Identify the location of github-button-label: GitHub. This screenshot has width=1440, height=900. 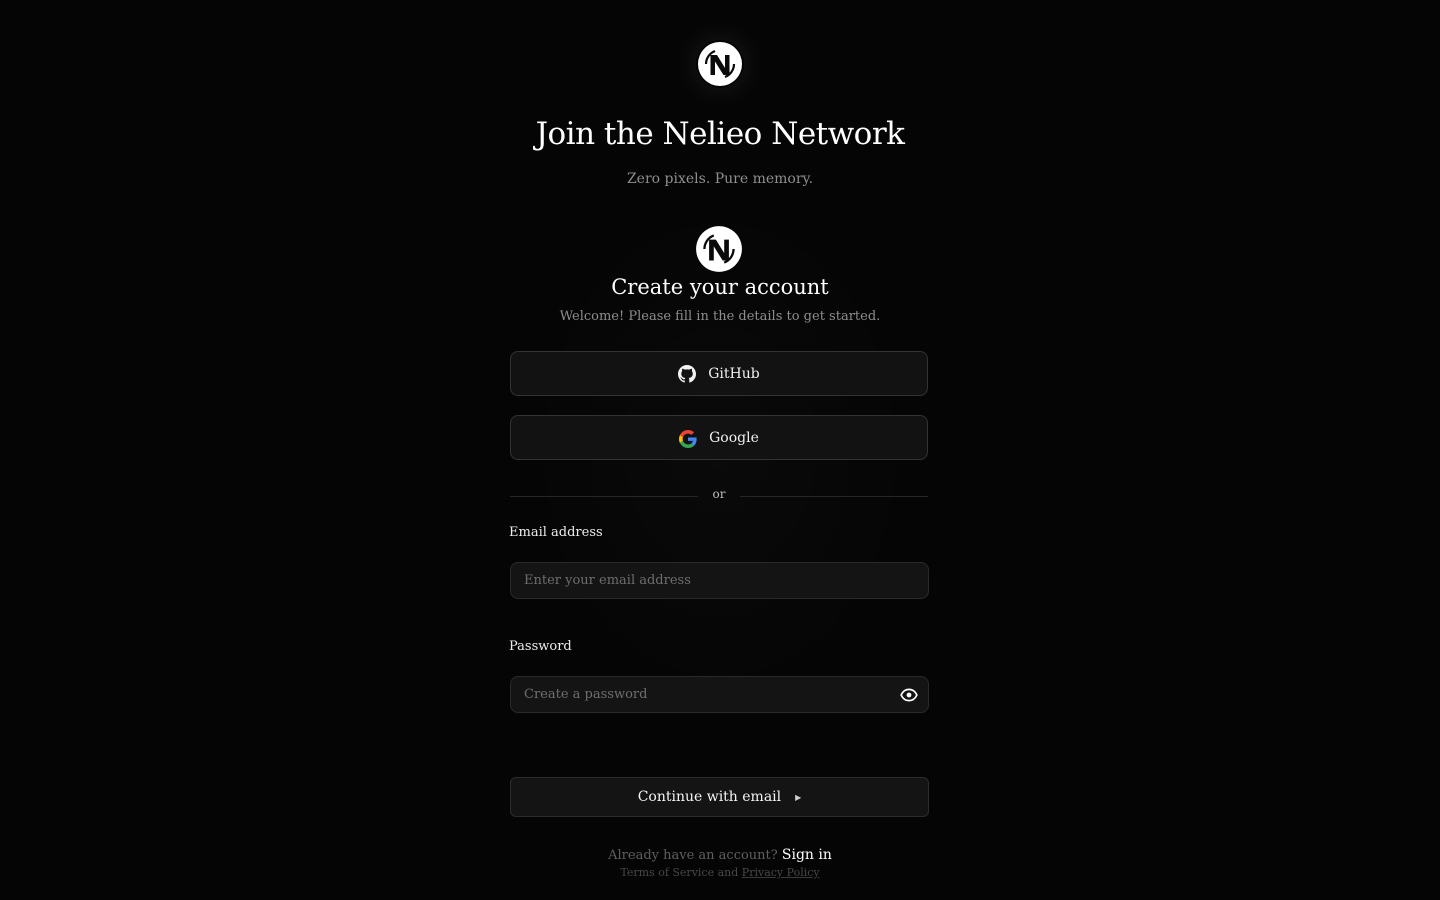
(734, 373).